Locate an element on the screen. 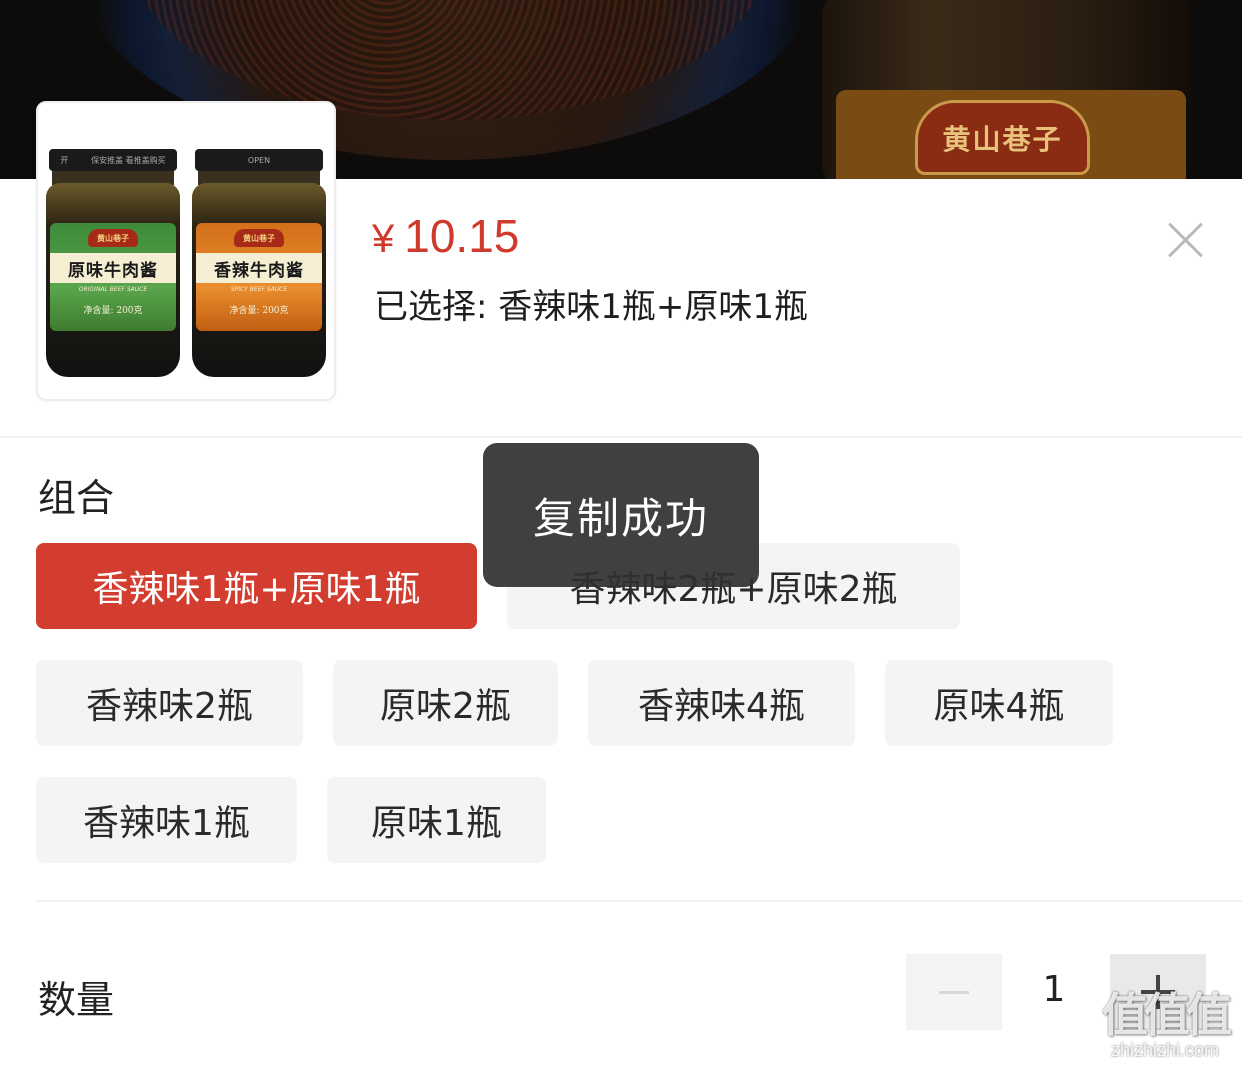  jar-lid: OPEN is located at coordinates (259, 160).